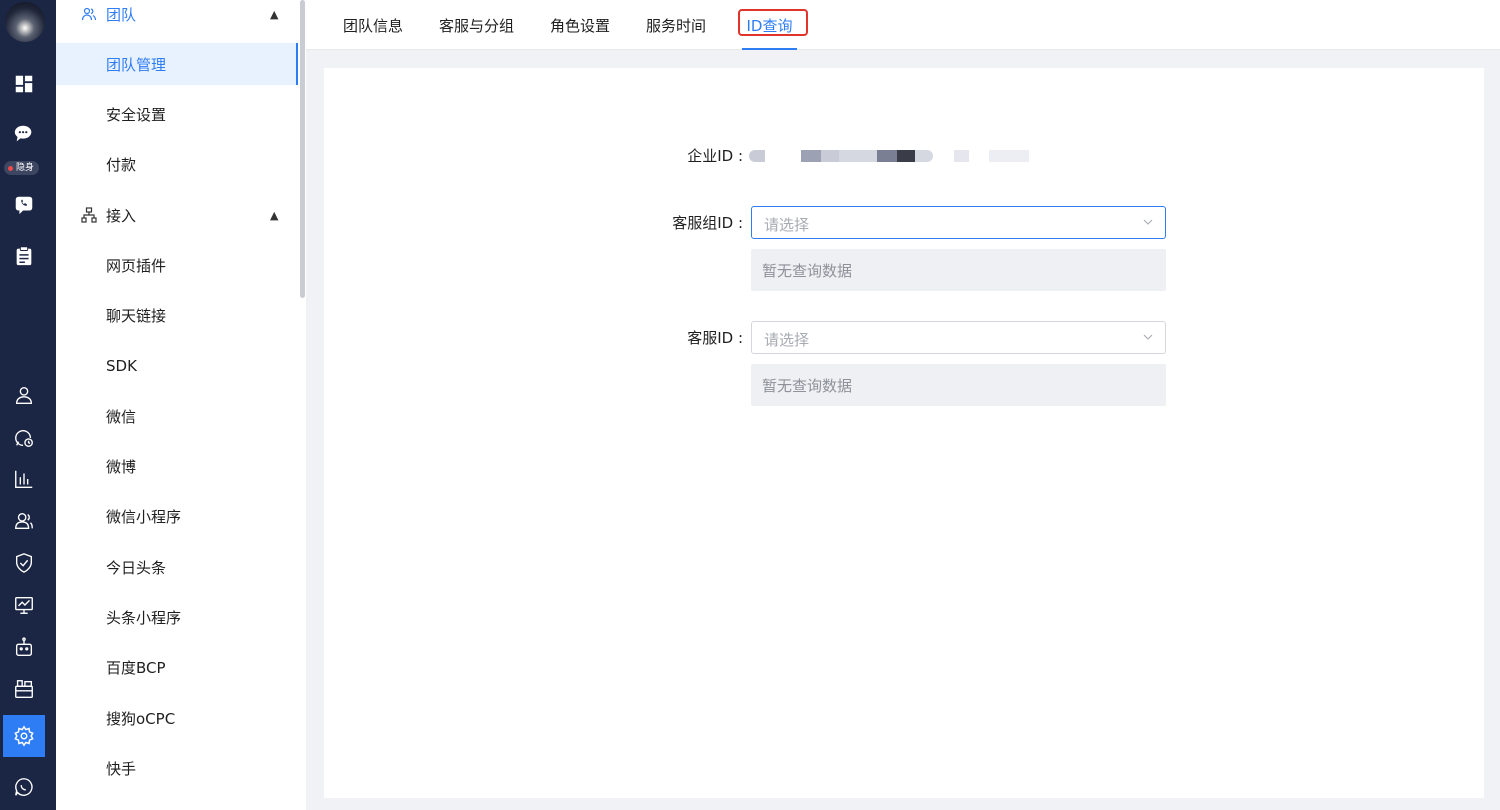 The height and width of the screenshot is (810, 1500). What do you see at coordinates (121, 215) in the screenshot?
I see `nav-group-access-label: 接入` at bounding box center [121, 215].